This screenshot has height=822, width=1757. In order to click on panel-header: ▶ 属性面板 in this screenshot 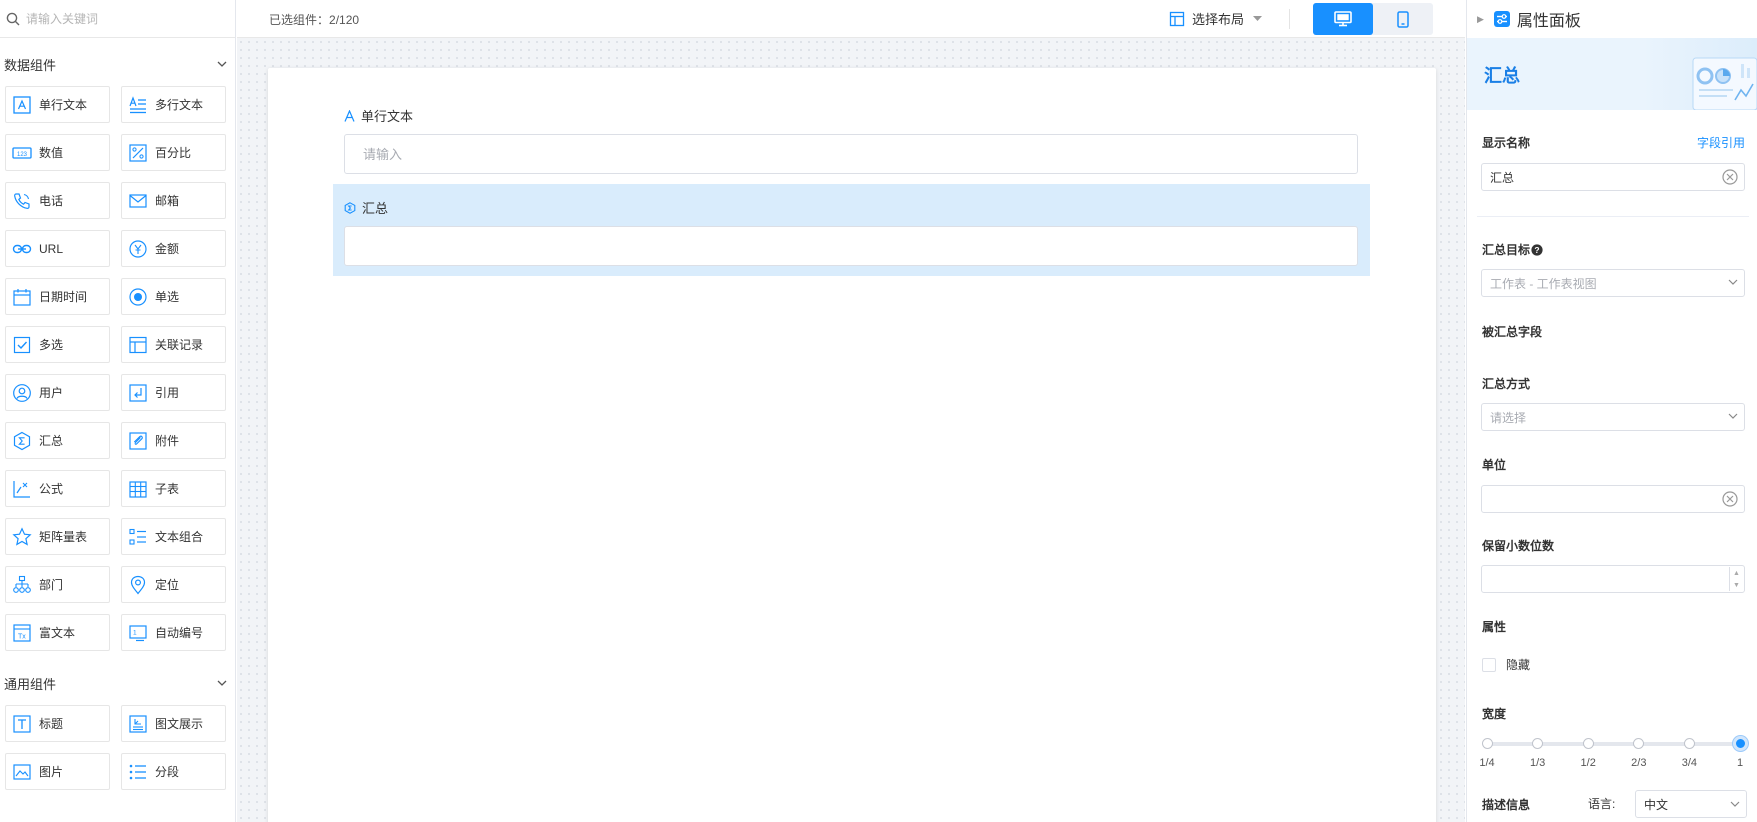, I will do `click(1612, 19)`.